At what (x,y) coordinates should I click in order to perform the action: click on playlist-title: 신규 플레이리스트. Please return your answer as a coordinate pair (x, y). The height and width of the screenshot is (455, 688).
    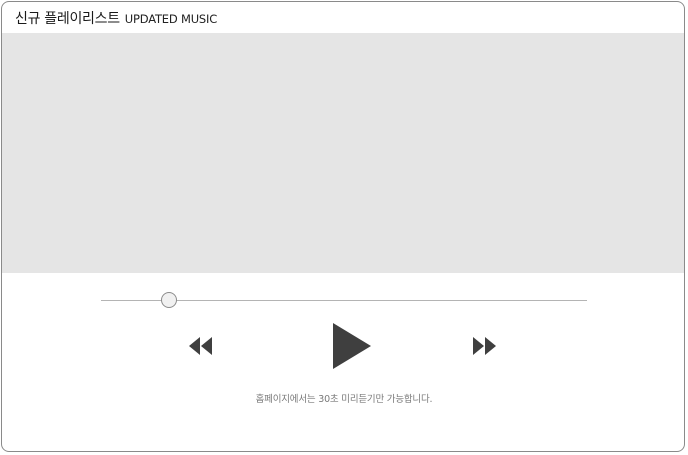
    Looking at the image, I should click on (67, 18).